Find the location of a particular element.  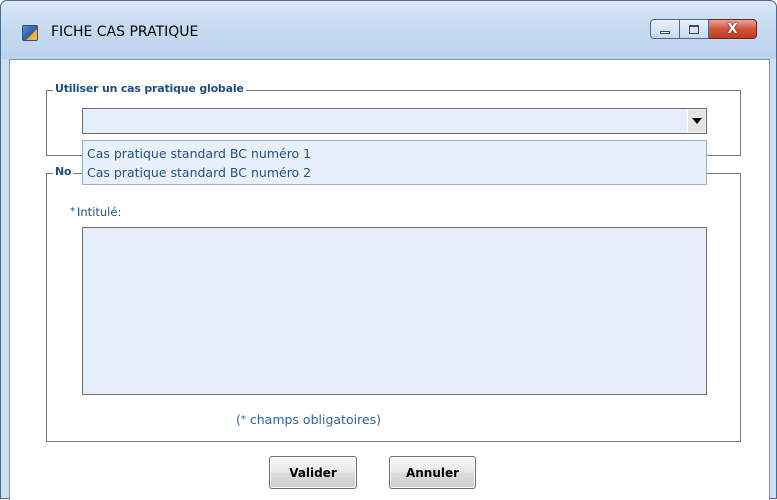

note-text: champs obligatoires) is located at coordinates (313, 419).